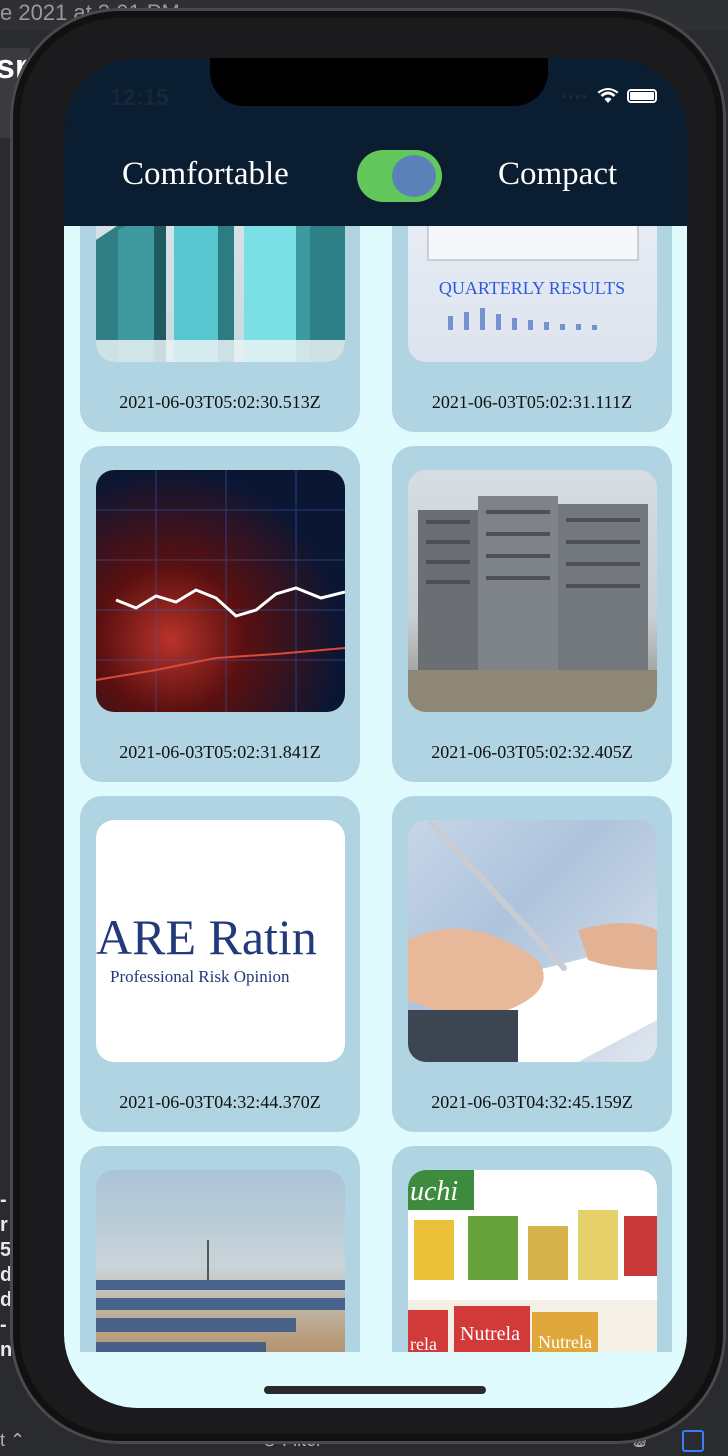  I want to click on quarterly-graphic: QUARTERLY RESULTS, so click(533, 278).